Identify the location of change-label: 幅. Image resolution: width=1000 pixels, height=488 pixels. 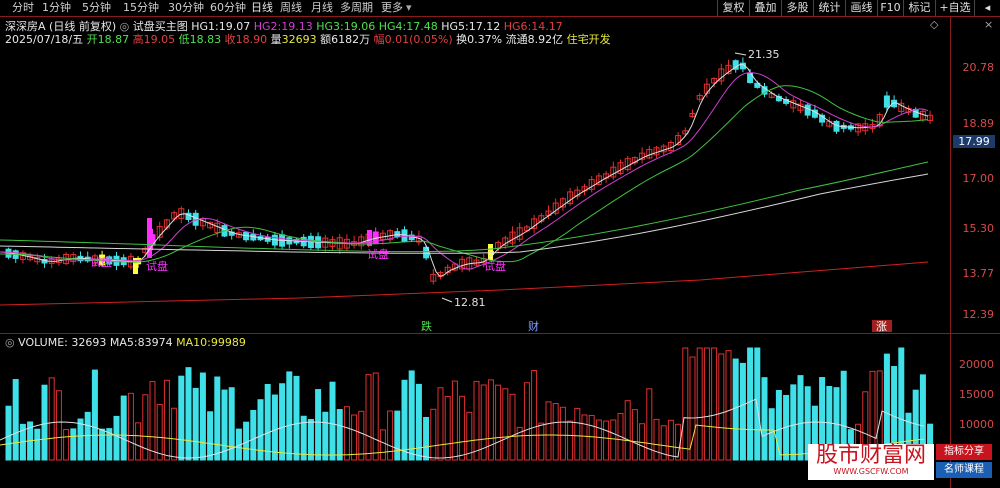
(379, 39).